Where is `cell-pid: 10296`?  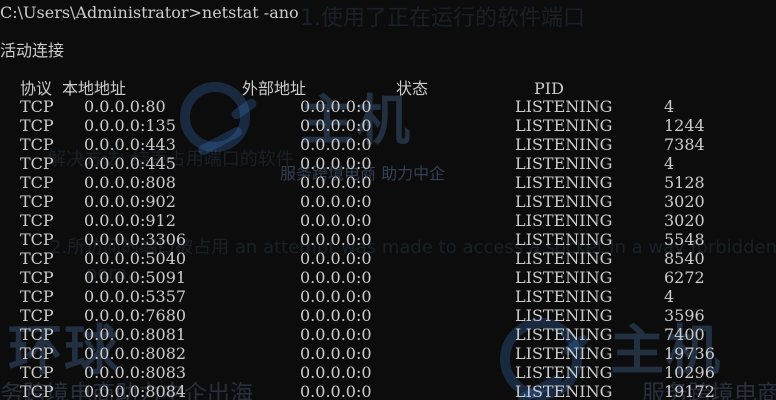
cell-pid: 10296 is located at coordinates (689, 372).